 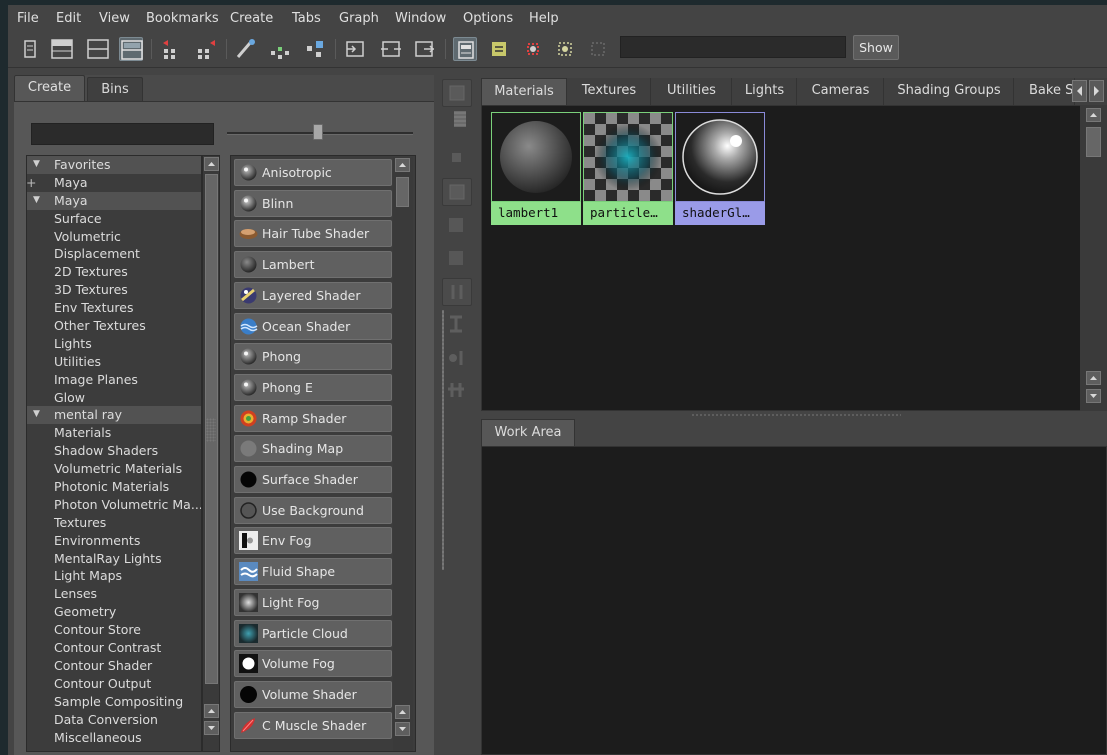 I want to click on materials-scroll-thumb, so click(x=1093, y=142).